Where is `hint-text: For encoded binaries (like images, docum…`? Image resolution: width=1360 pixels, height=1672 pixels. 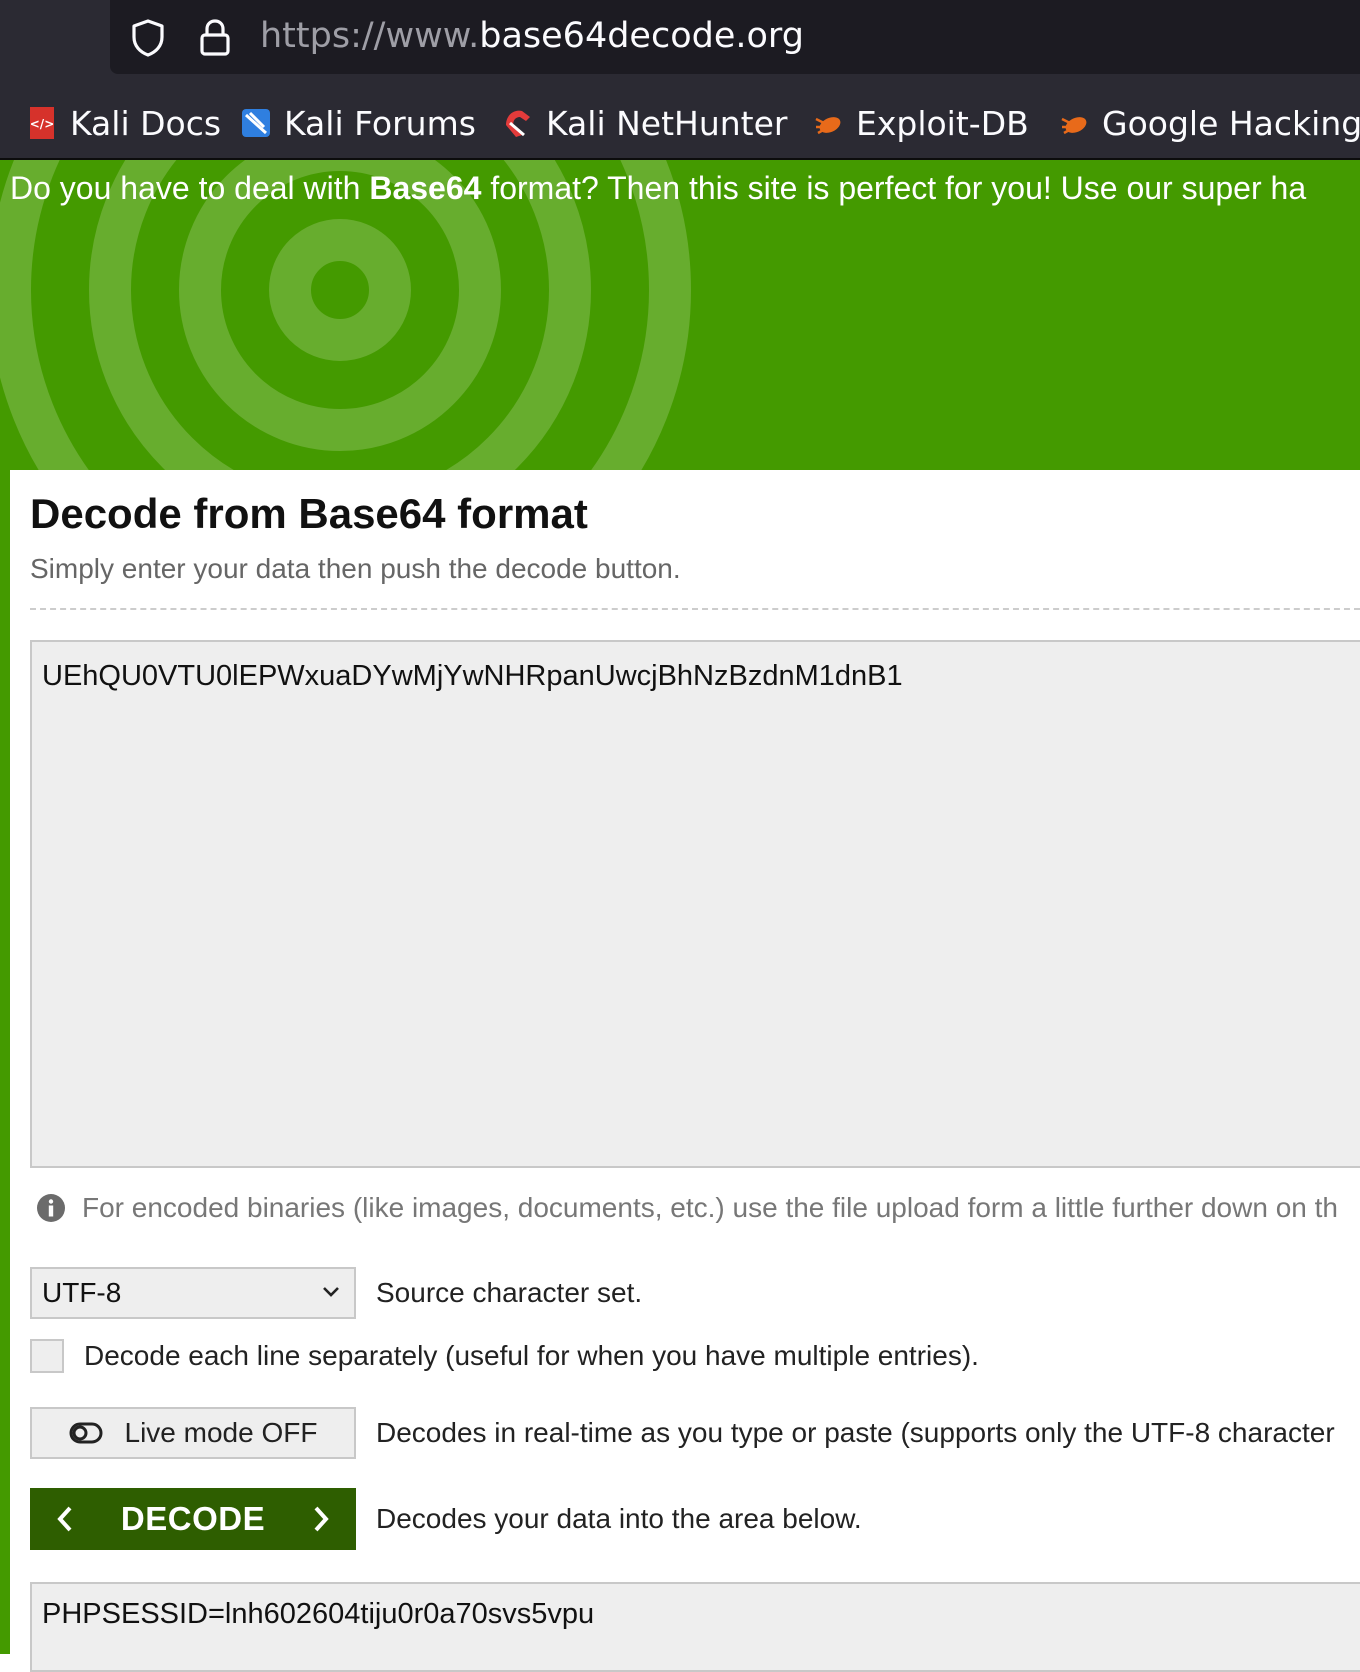
hint-text: For encoded binaries (like images, docum… is located at coordinates (710, 1207).